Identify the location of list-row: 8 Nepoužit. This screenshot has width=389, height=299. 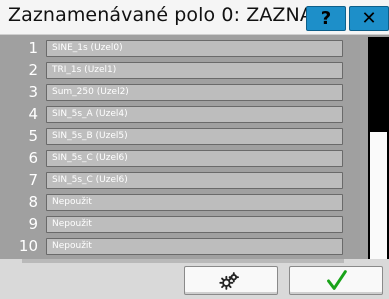
(184, 203).